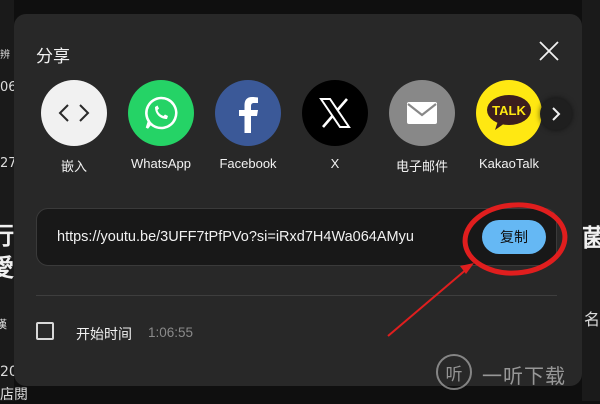 This screenshot has width=600, height=404. I want to click on email-icon, so click(422, 113).